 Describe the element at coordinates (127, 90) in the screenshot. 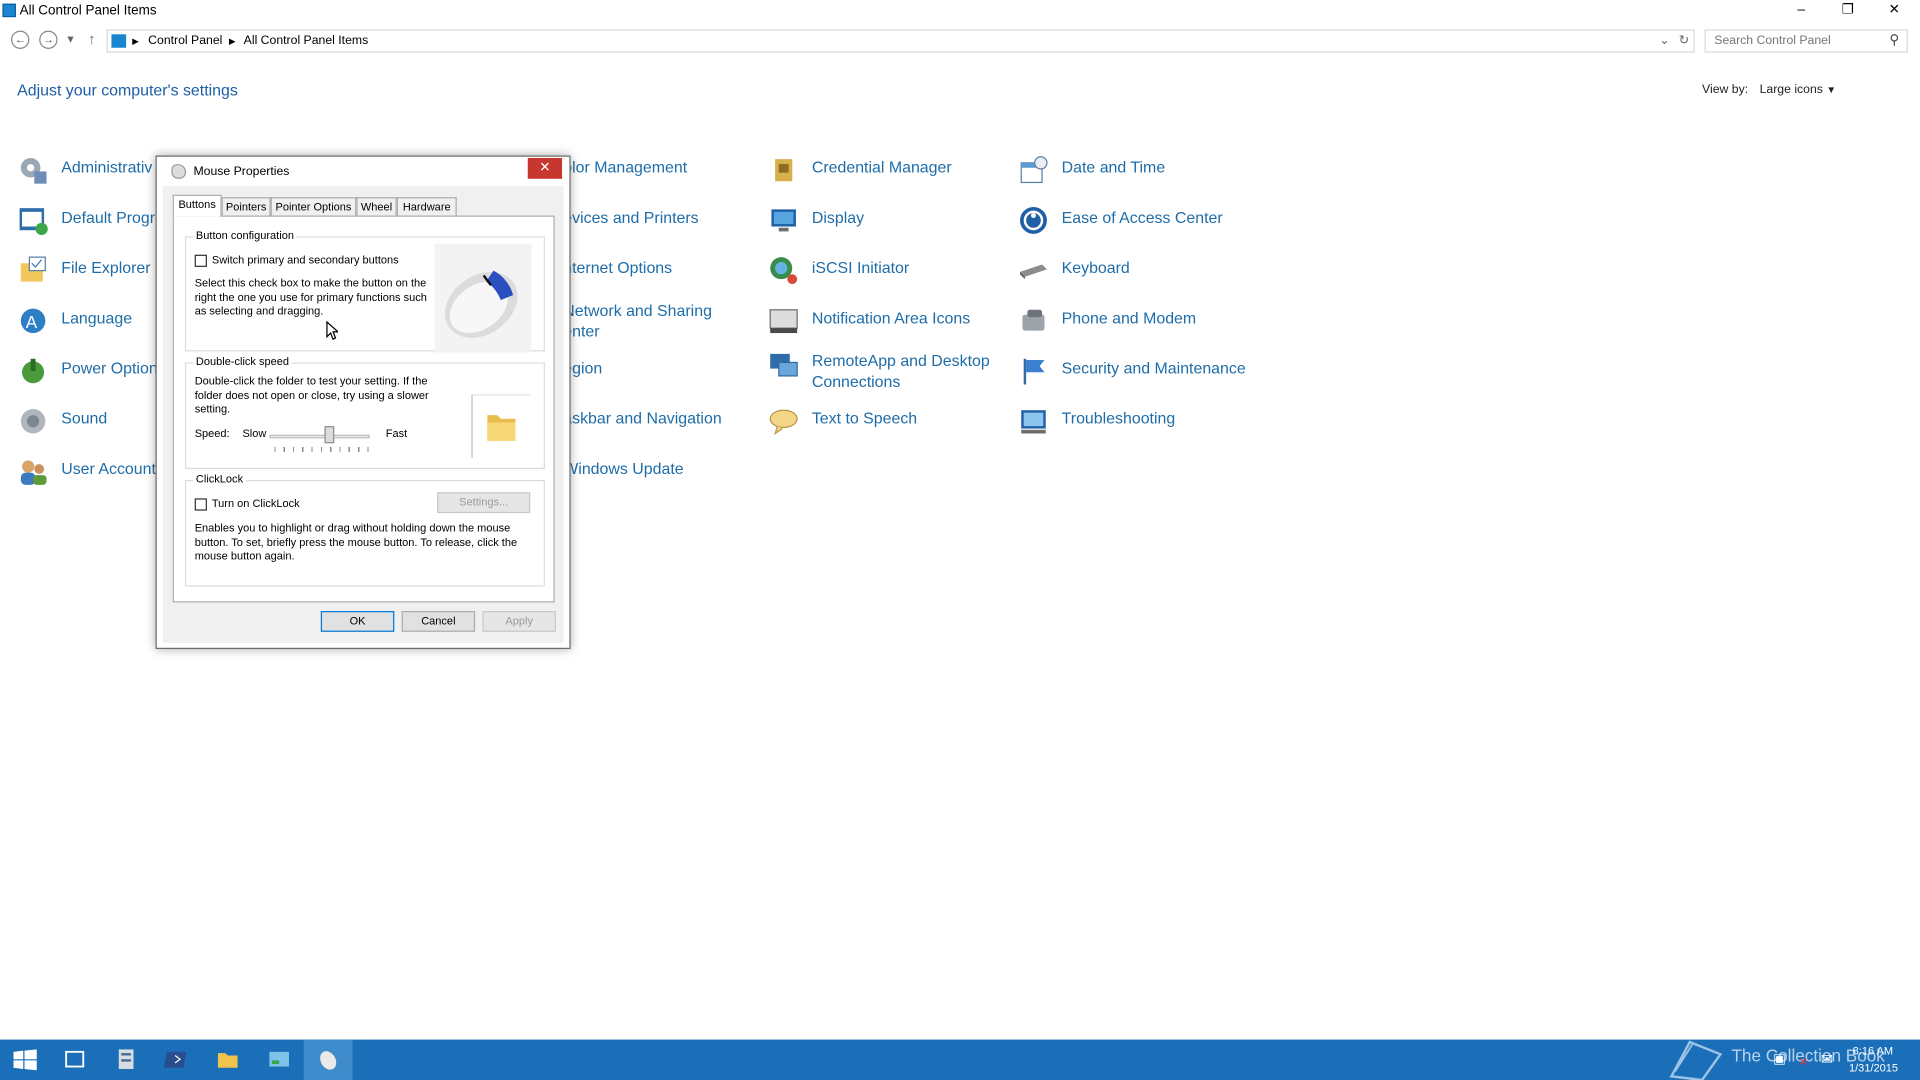

I see `page-title: Adjust your computer's settings` at that location.